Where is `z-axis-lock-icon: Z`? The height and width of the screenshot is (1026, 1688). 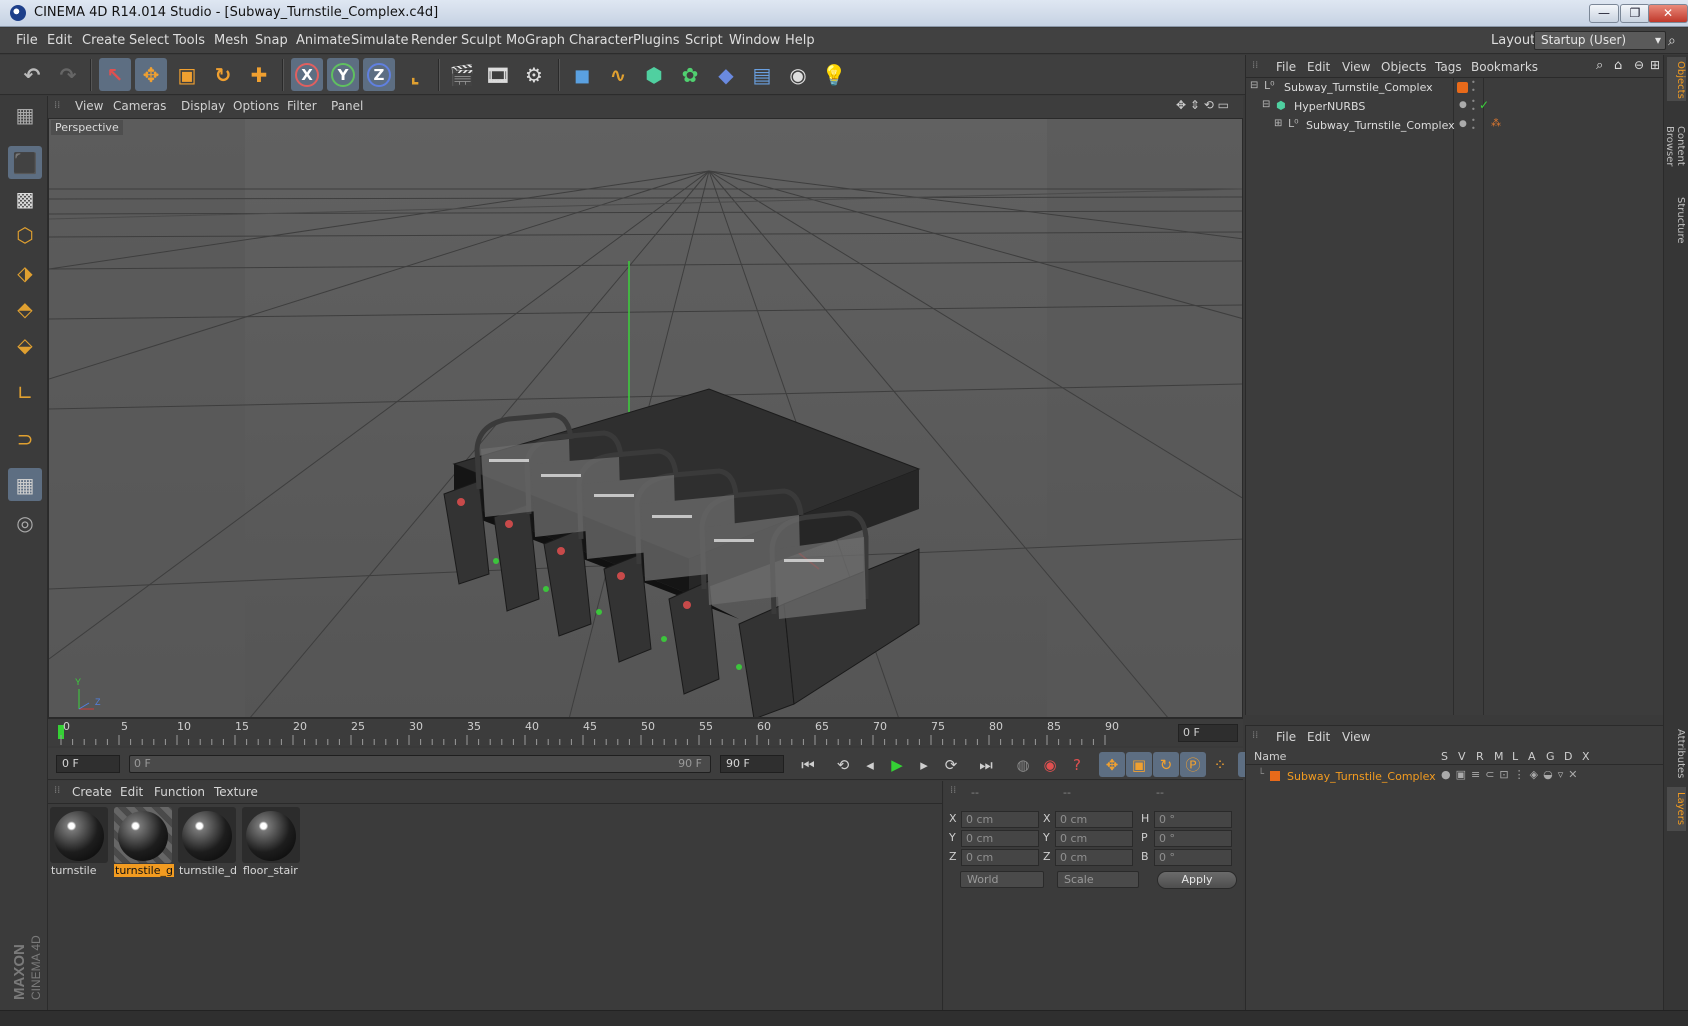 z-axis-lock-icon: Z is located at coordinates (379, 74).